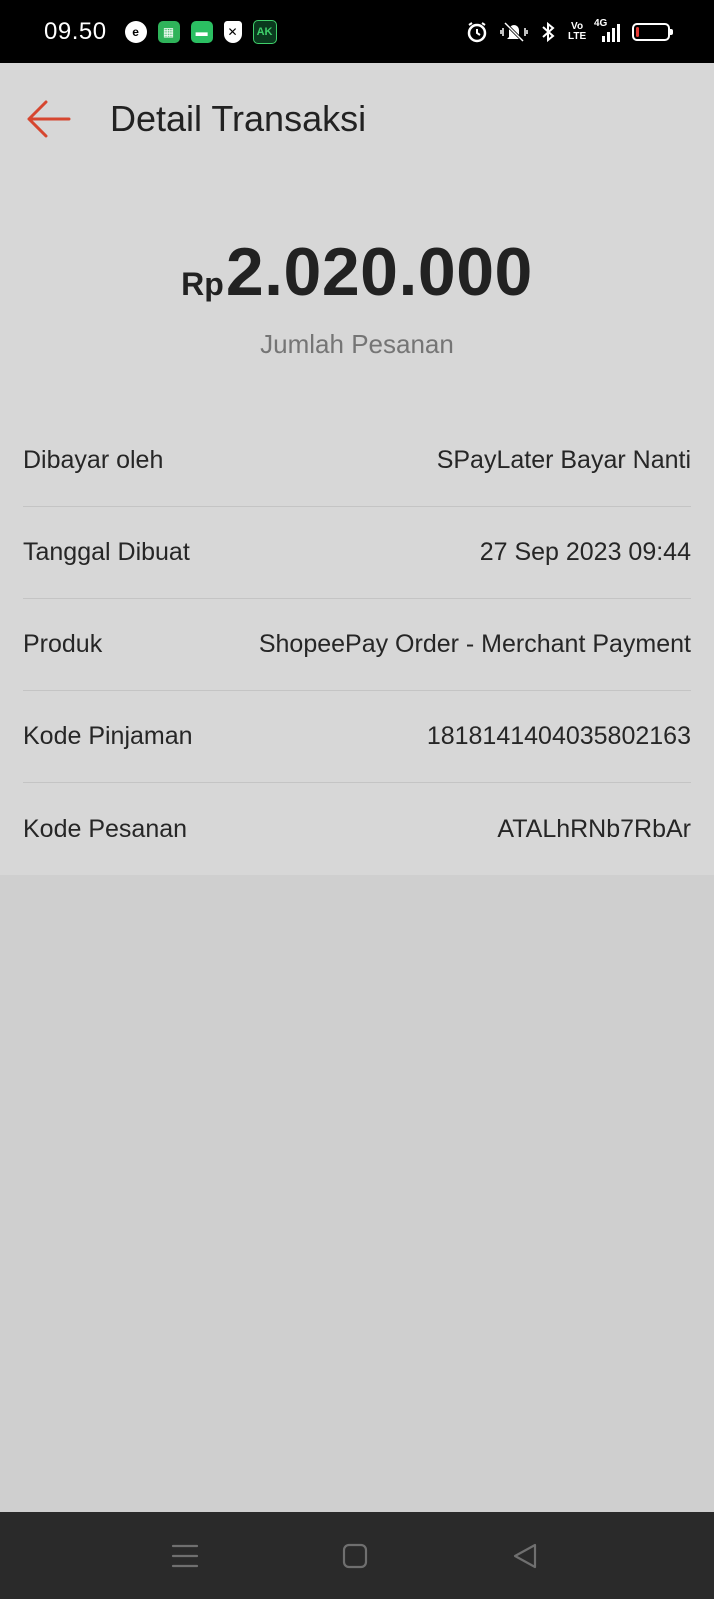 Image resolution: width=714 pixels, height=1599 pixels. I want to click on arrow-left-icon, so click(49, 119).